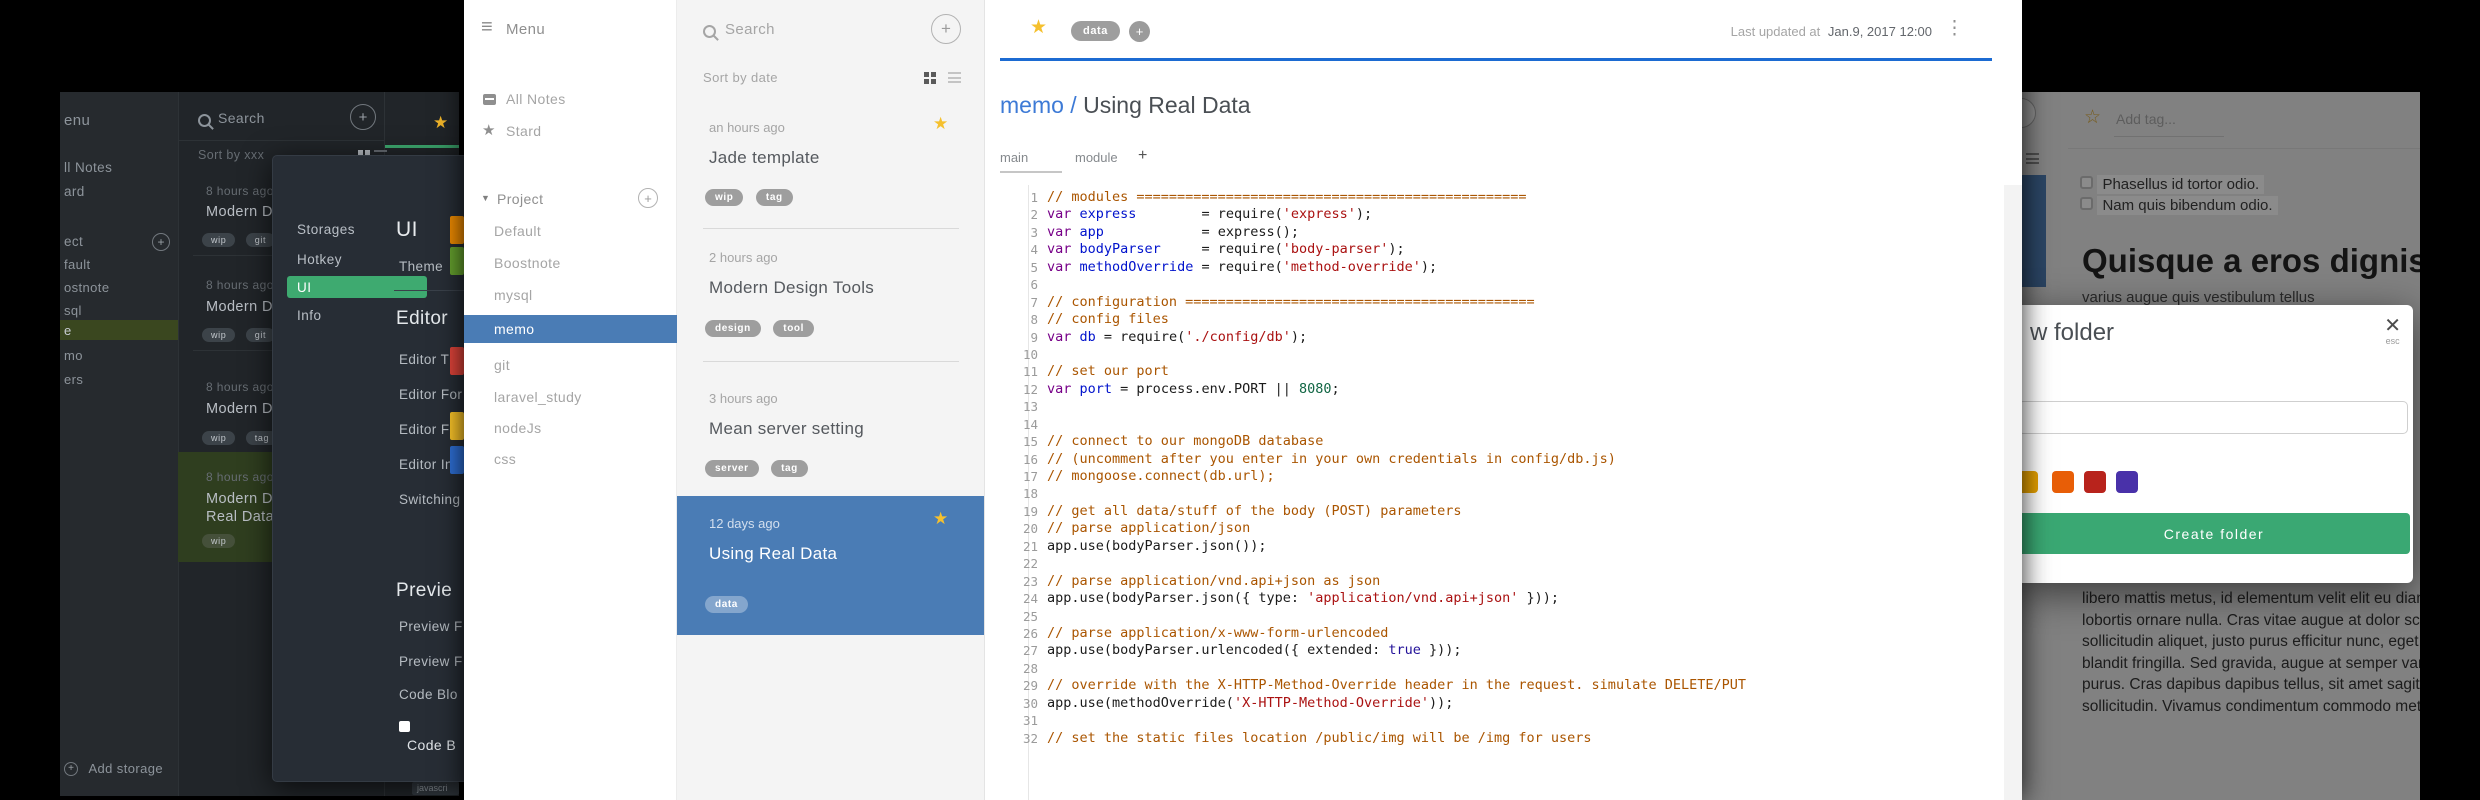 Image resolution: width=2480 pixels, height=800 pixels. Describe the element at coordinates (77, 264) in the screenshot. I see `dark-folder-item: fault` at that location.